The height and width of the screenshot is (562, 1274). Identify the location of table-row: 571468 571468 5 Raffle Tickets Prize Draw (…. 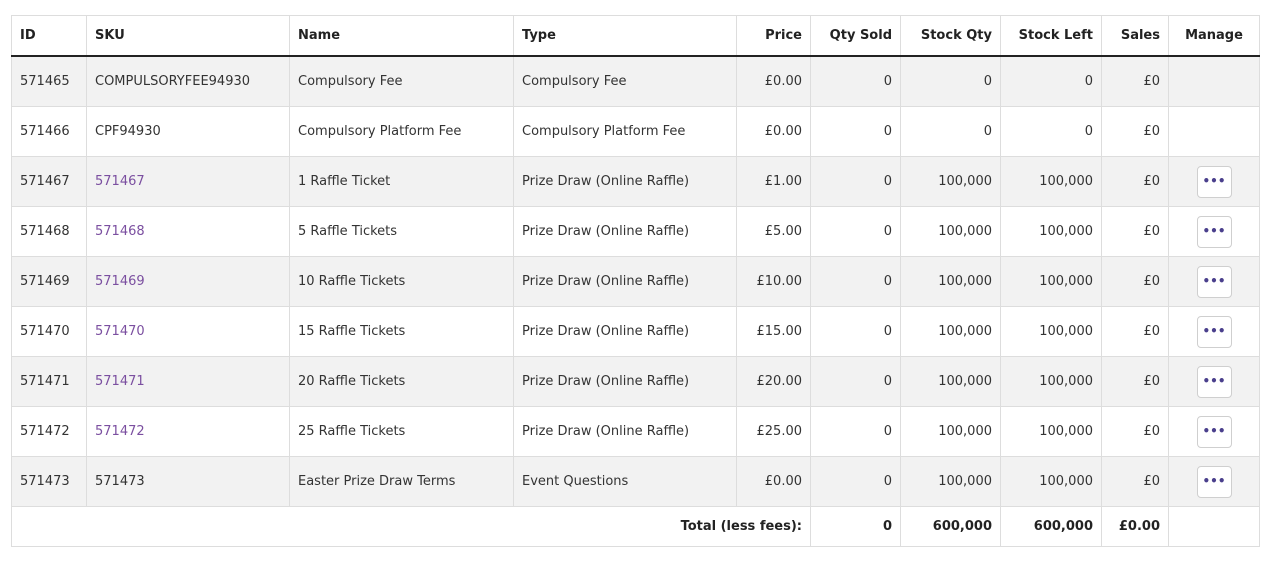
(635, 231).